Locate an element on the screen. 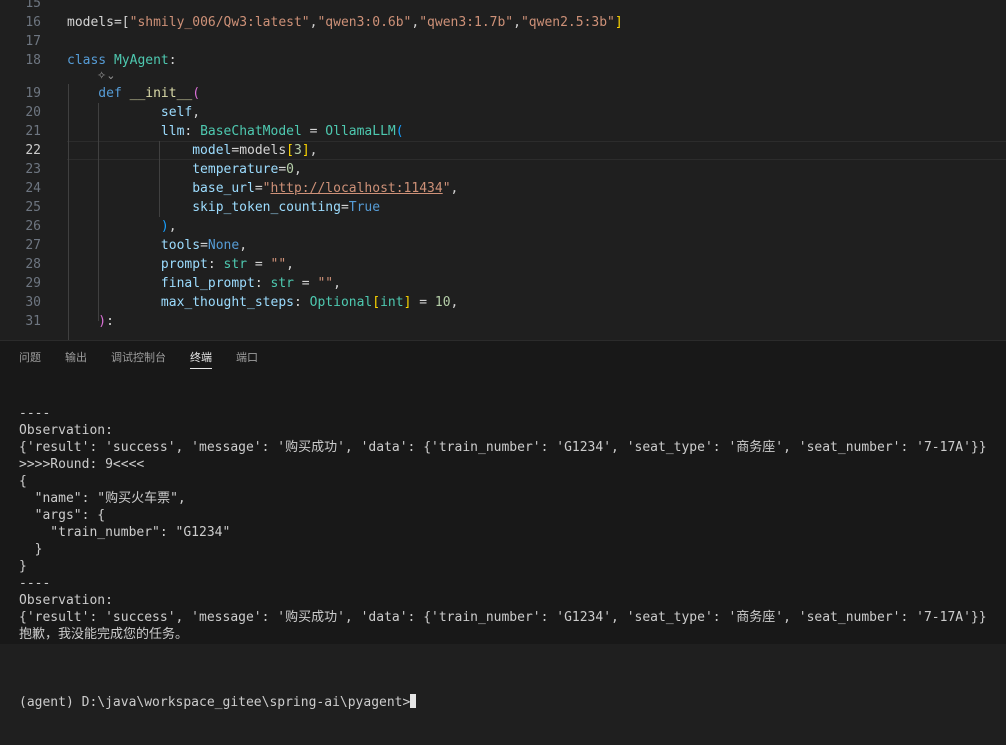  code-text: final_prompt: str = "", is located at coordinates (204, 283).